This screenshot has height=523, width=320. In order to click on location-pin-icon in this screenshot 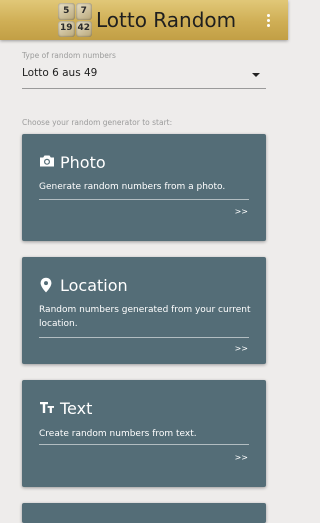, I will do `click(46, 285)`.